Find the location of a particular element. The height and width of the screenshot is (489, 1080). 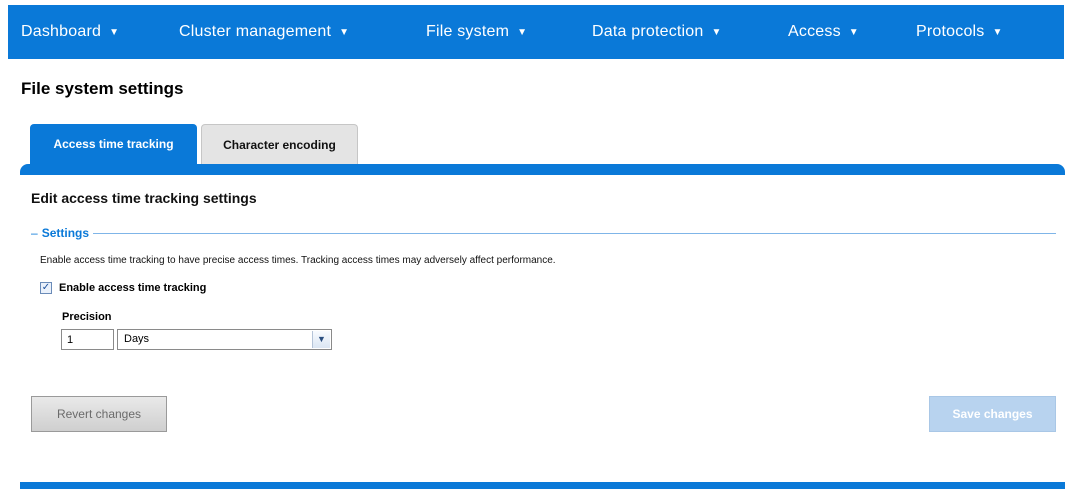

collapse-icon: – is located at coordinates (34, 233).